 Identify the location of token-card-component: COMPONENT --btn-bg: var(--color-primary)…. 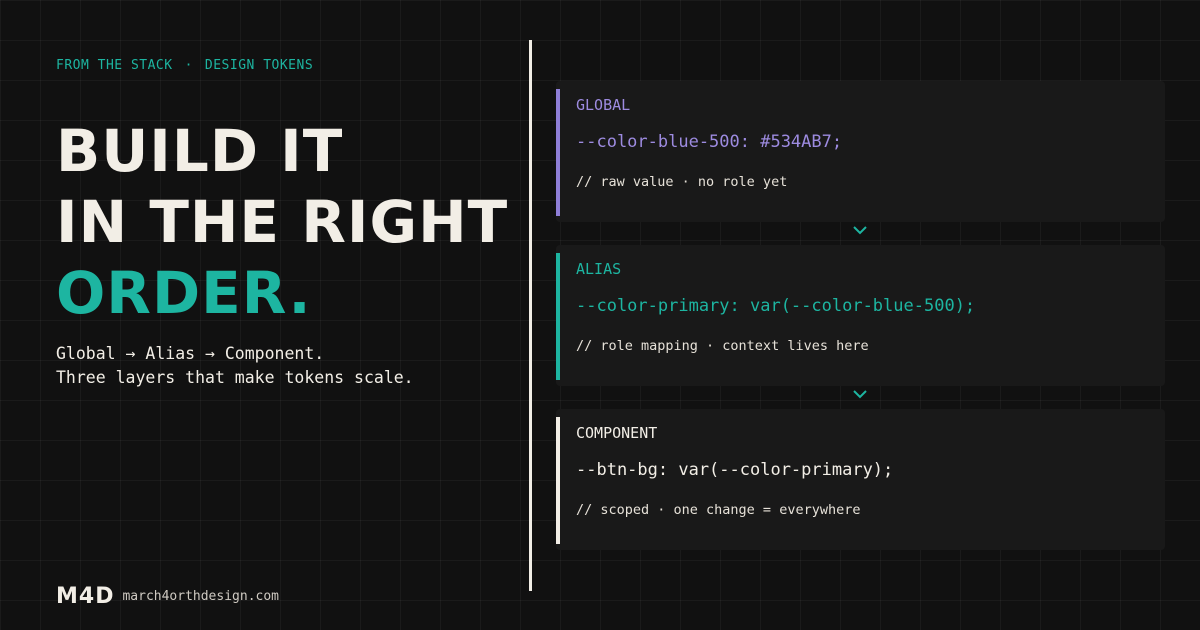
(860, 479).